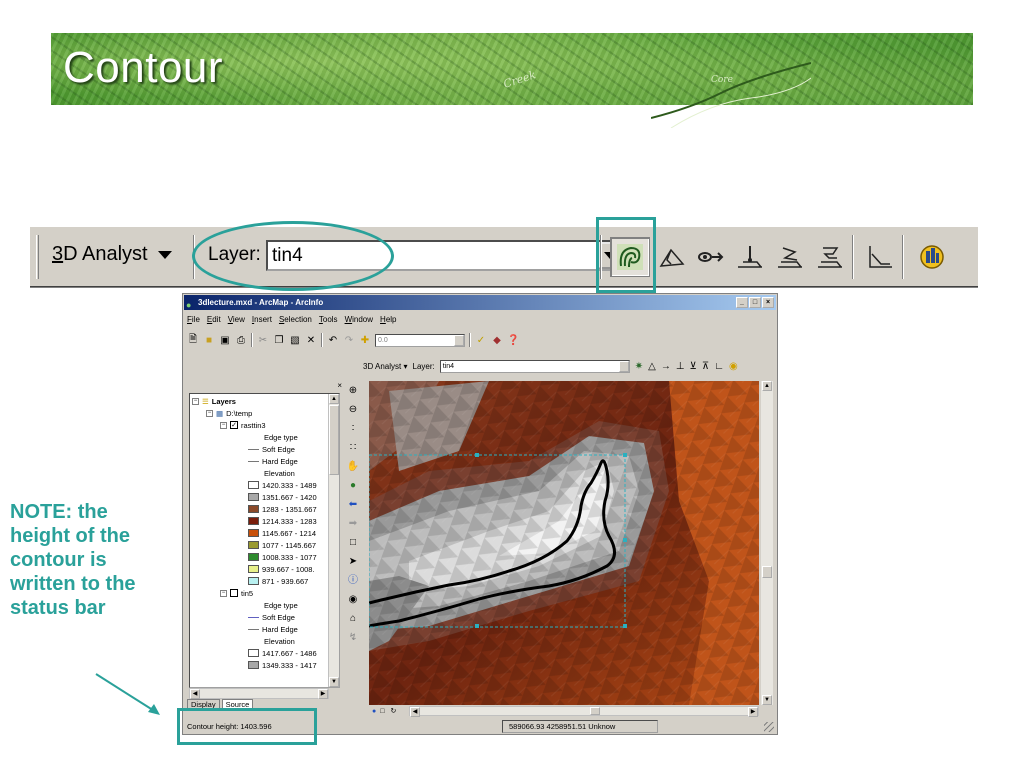 This screenshot has width=1024, height=768. Describe the element at coordinates (768, 302) in the screenshot. I see `close-button: ×` at that location.